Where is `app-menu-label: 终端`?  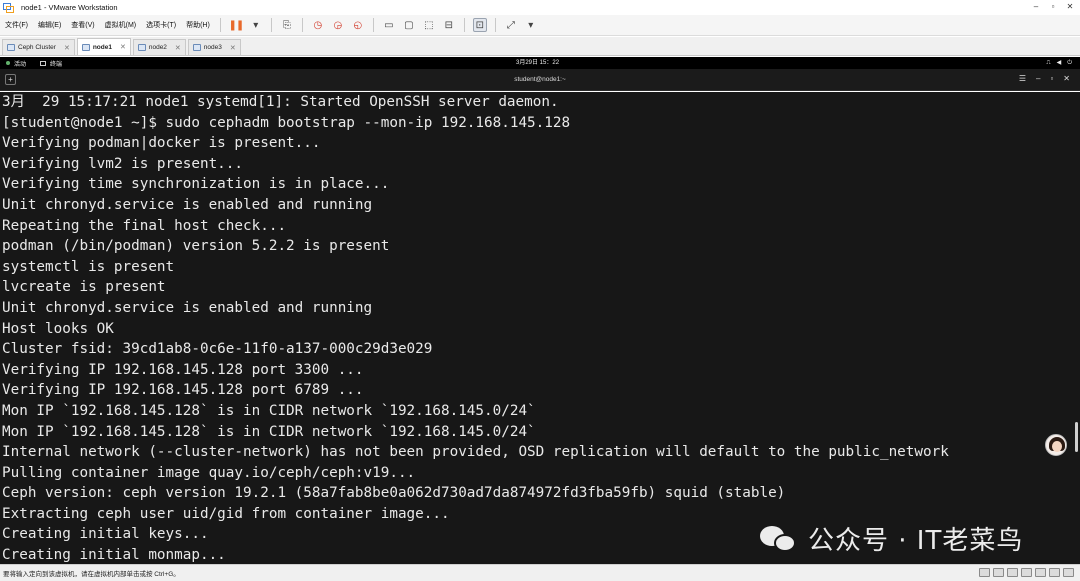 app-menu-label: 终端 is located at coordinates (56, 64).